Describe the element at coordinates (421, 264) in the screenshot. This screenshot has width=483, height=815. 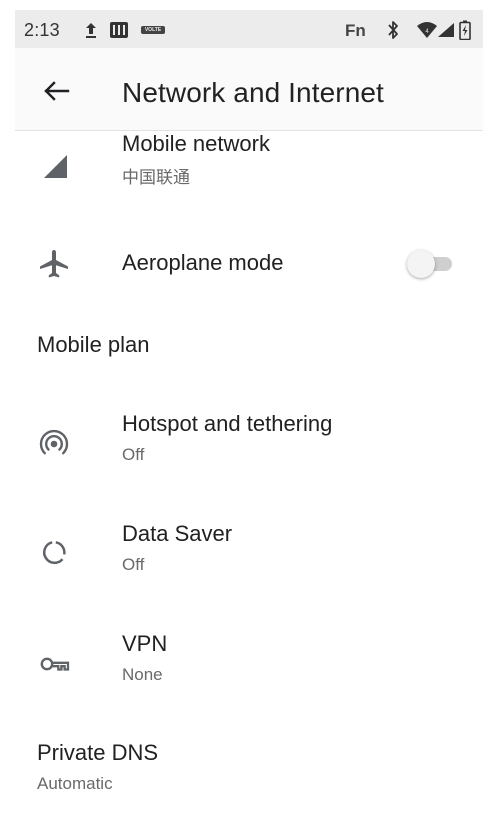
I see `switch-thumb` at that location.